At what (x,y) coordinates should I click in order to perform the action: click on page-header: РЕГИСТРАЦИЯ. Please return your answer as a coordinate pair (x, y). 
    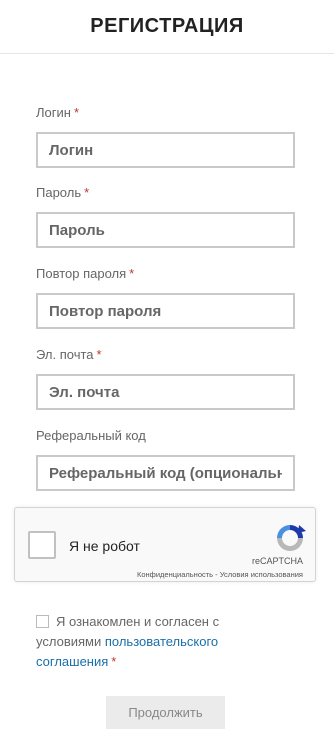
    Looking at the image, I should click on (167, 27).